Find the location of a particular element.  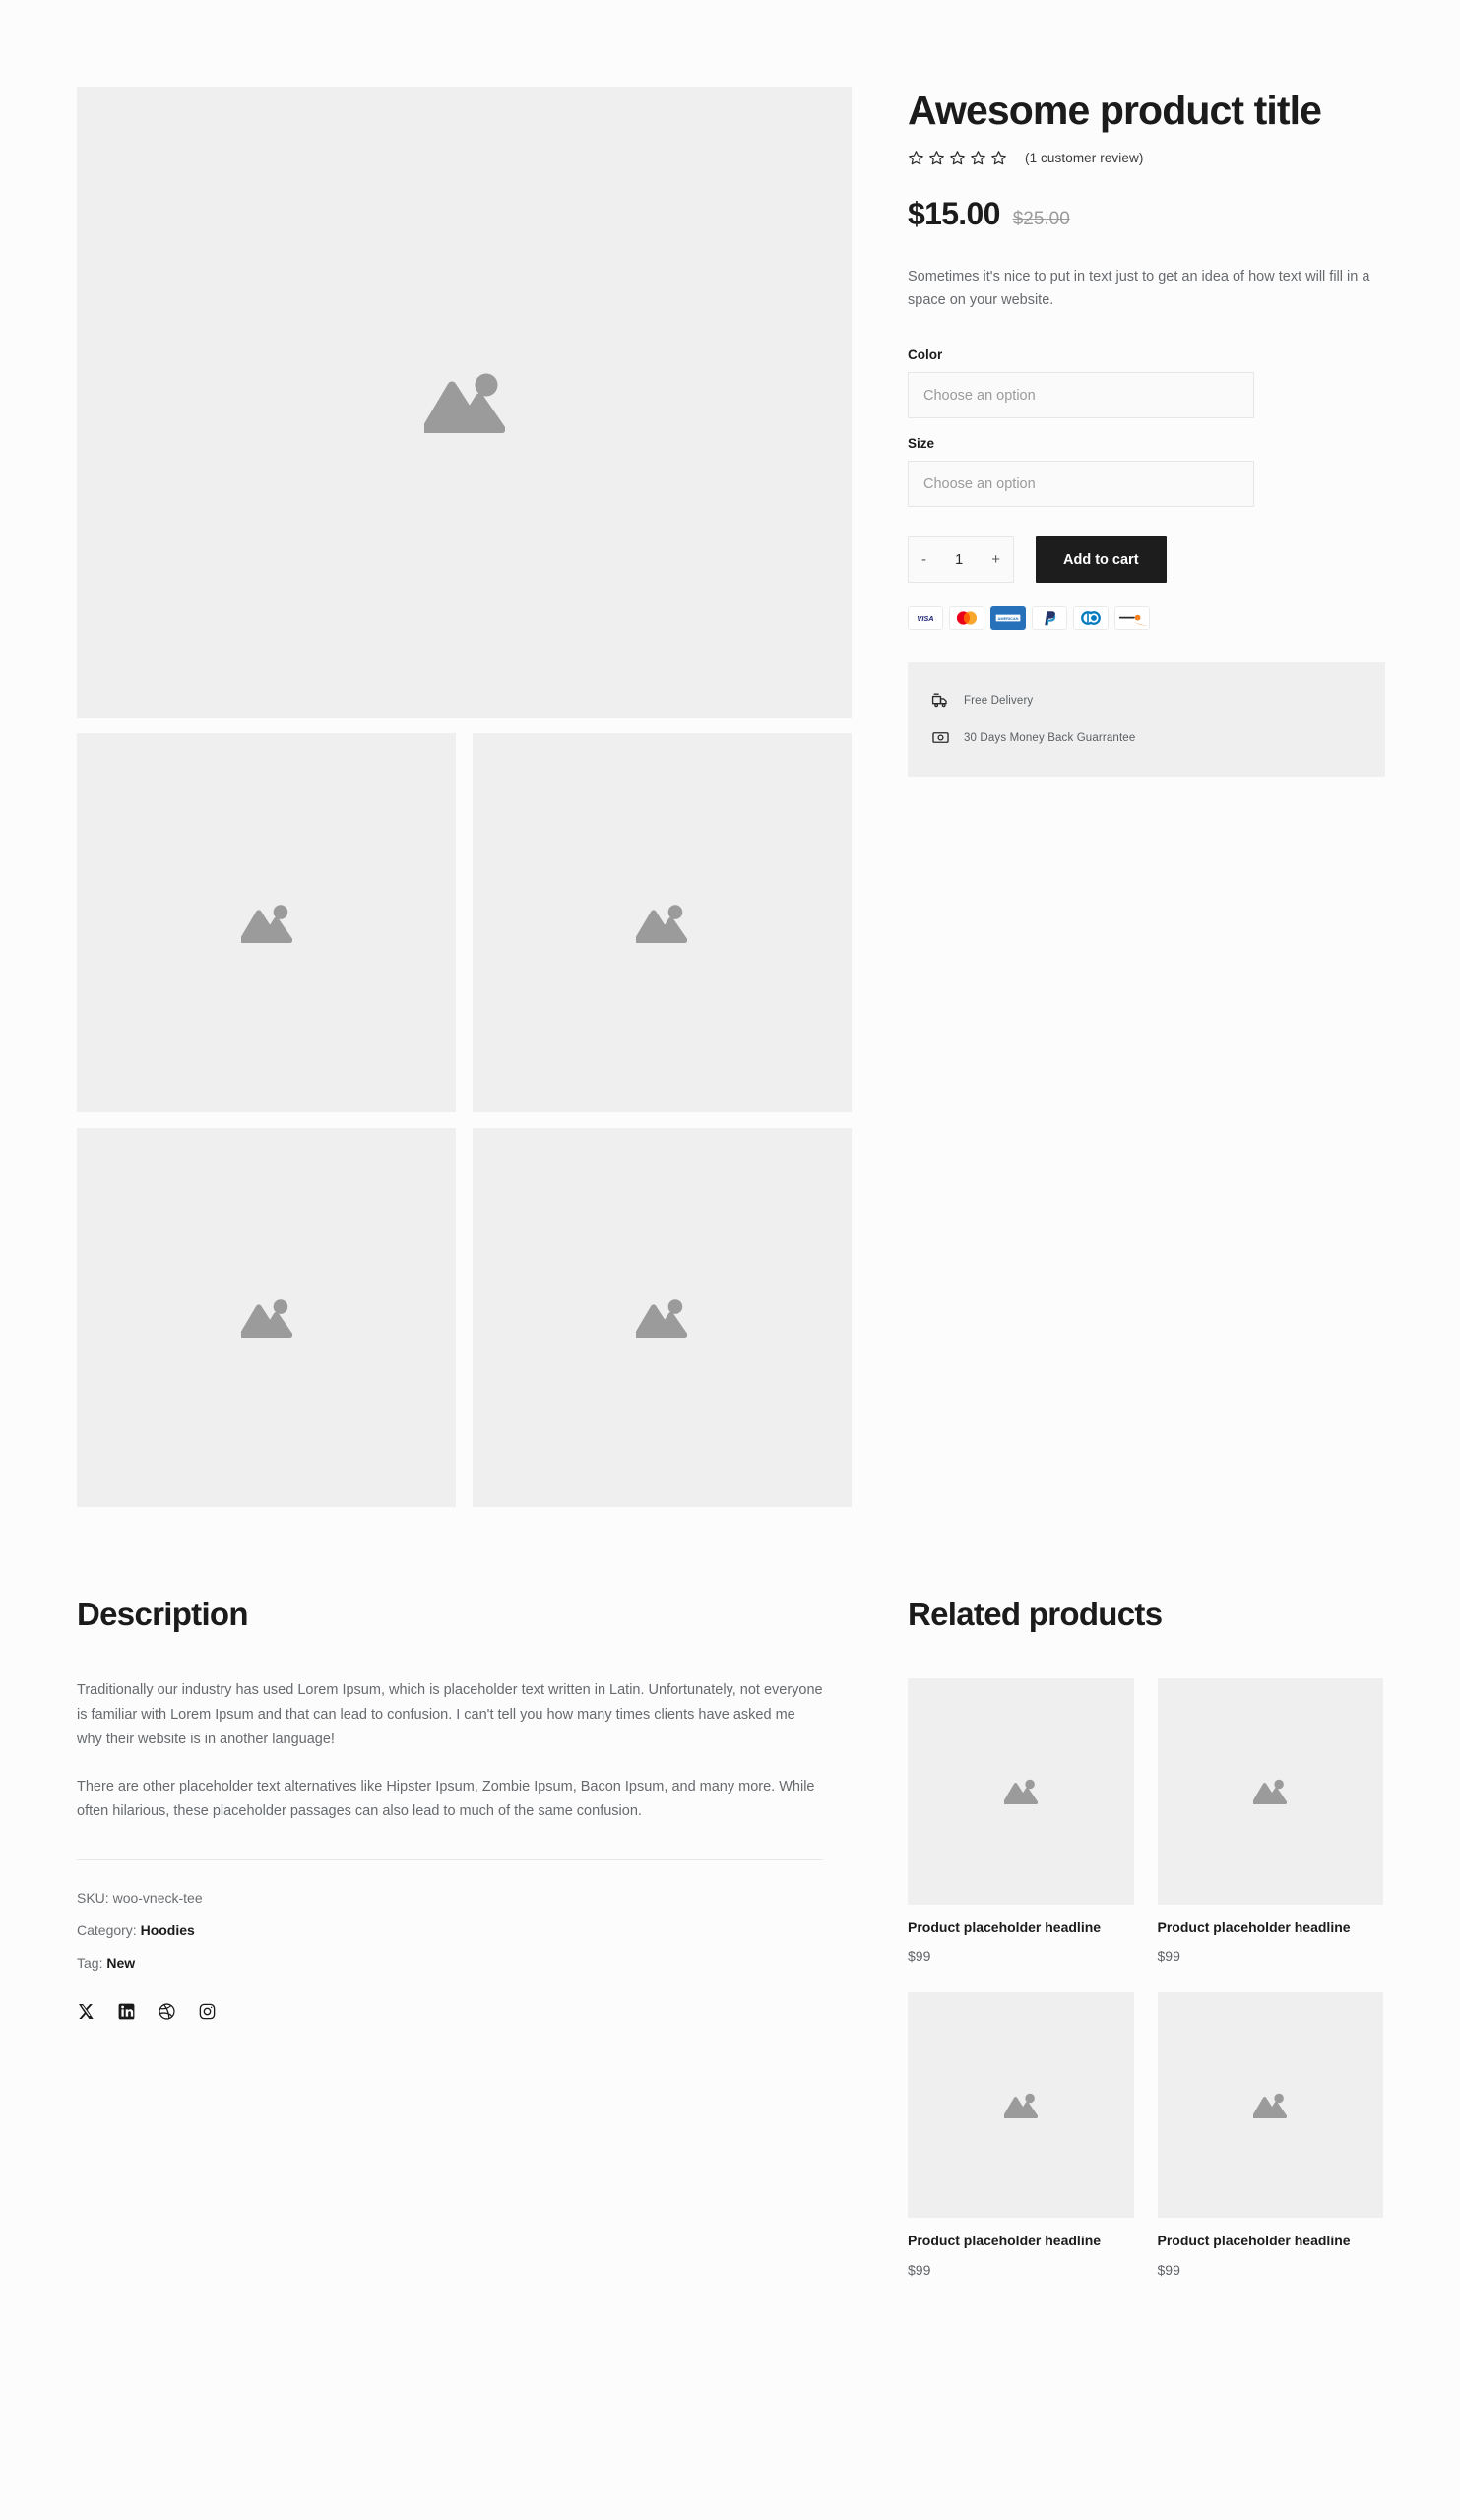

perk-label: Free Delivery is located at coordinates (999, 701).